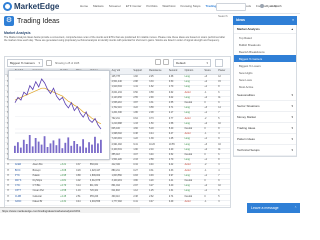  Describe the element at coordinates (248, 150) in the screenshot. I see `sidebar-group-label: Technical Setups` at that location.